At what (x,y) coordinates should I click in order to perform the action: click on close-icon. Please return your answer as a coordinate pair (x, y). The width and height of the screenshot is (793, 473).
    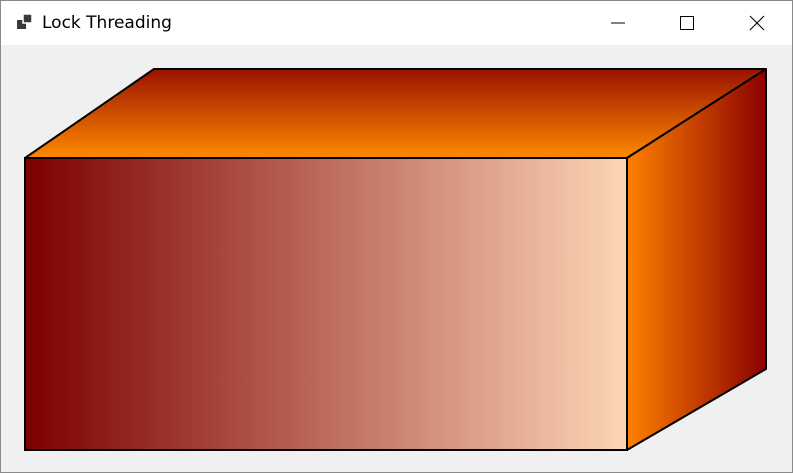
    Looking at the image, I should click on (757, 23).